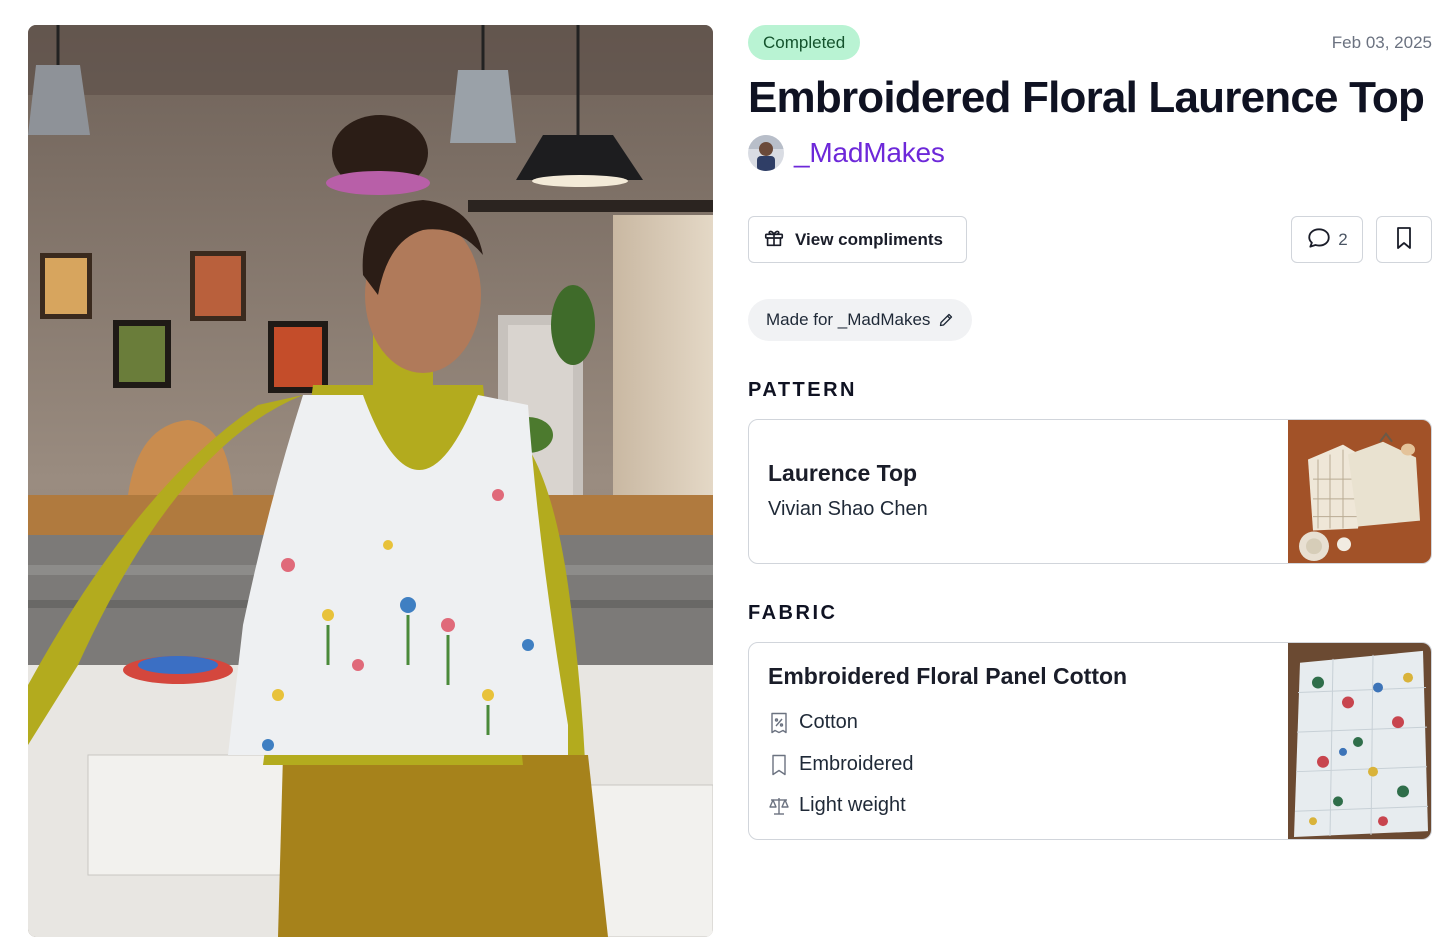 The height and width of the screenshot is (946, 1456). What do you see at coordinates (779, 723) in the screenshot?
I see `composition-tag-icon` at bounding box center [779, 723].